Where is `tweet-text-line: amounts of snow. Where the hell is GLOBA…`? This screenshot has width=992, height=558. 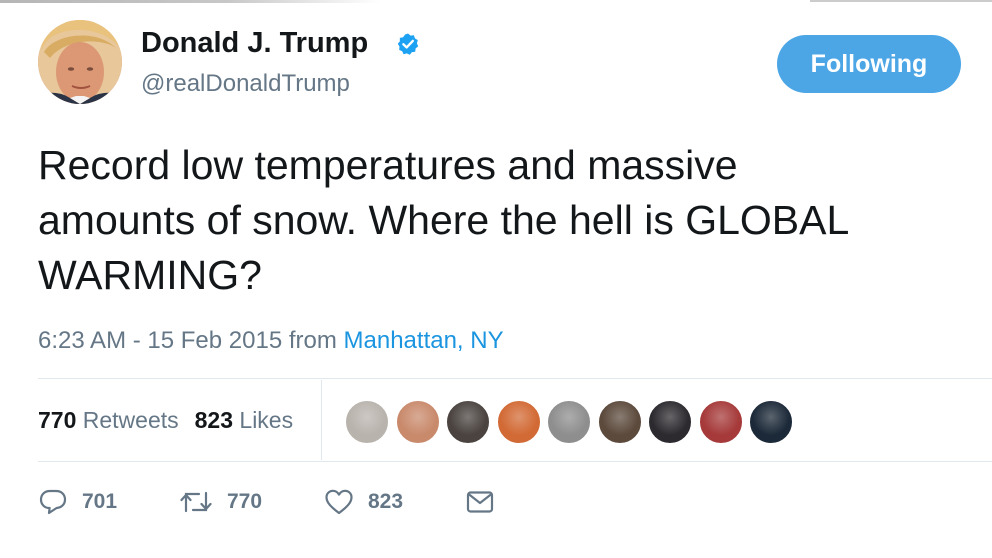 tweet-text-line: amounts of snow. Where the hell is GLOBA… is located at coordinates (444, 220).